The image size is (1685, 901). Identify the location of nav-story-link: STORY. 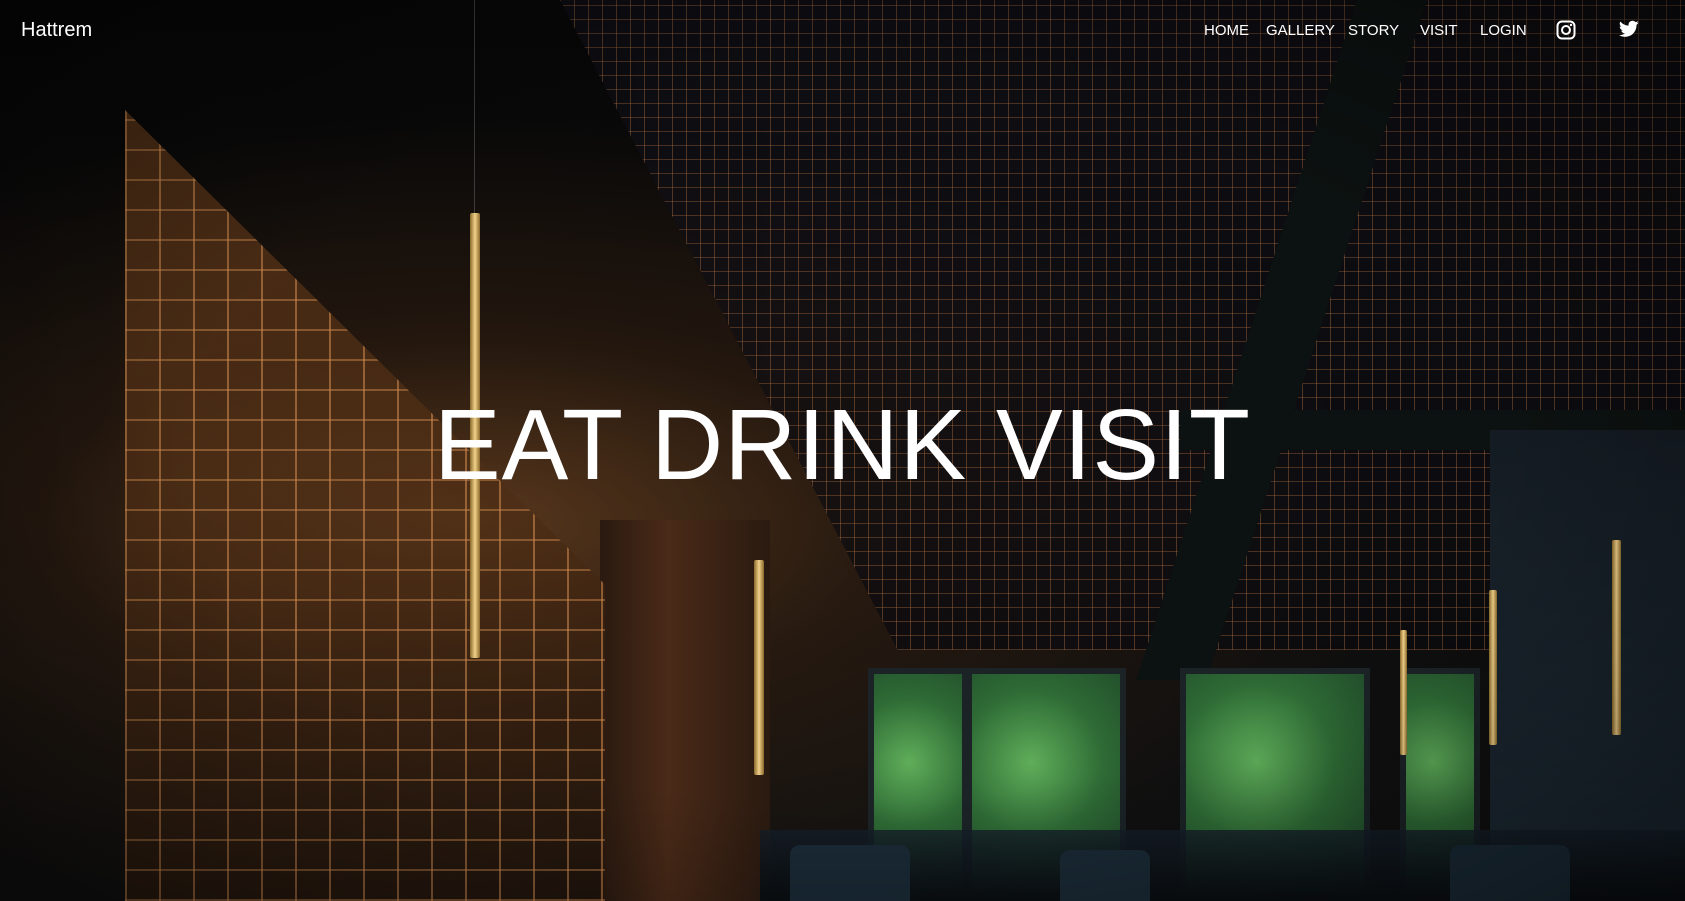
(1373, 30).